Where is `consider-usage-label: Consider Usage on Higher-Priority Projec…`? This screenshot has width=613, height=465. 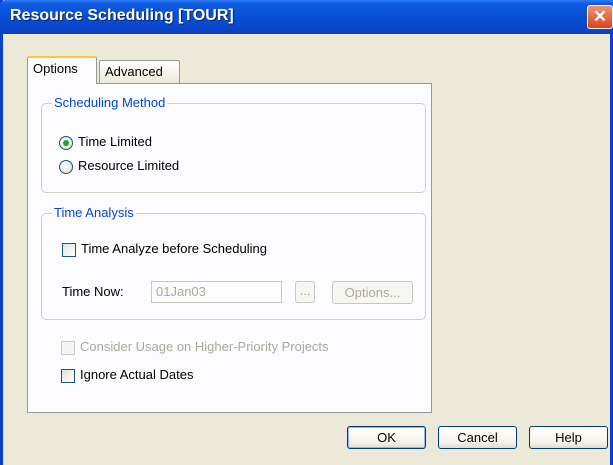 consider-usage-label: Consider Usage on Higher-Priority Projec… is located at coordinates (204, 346).